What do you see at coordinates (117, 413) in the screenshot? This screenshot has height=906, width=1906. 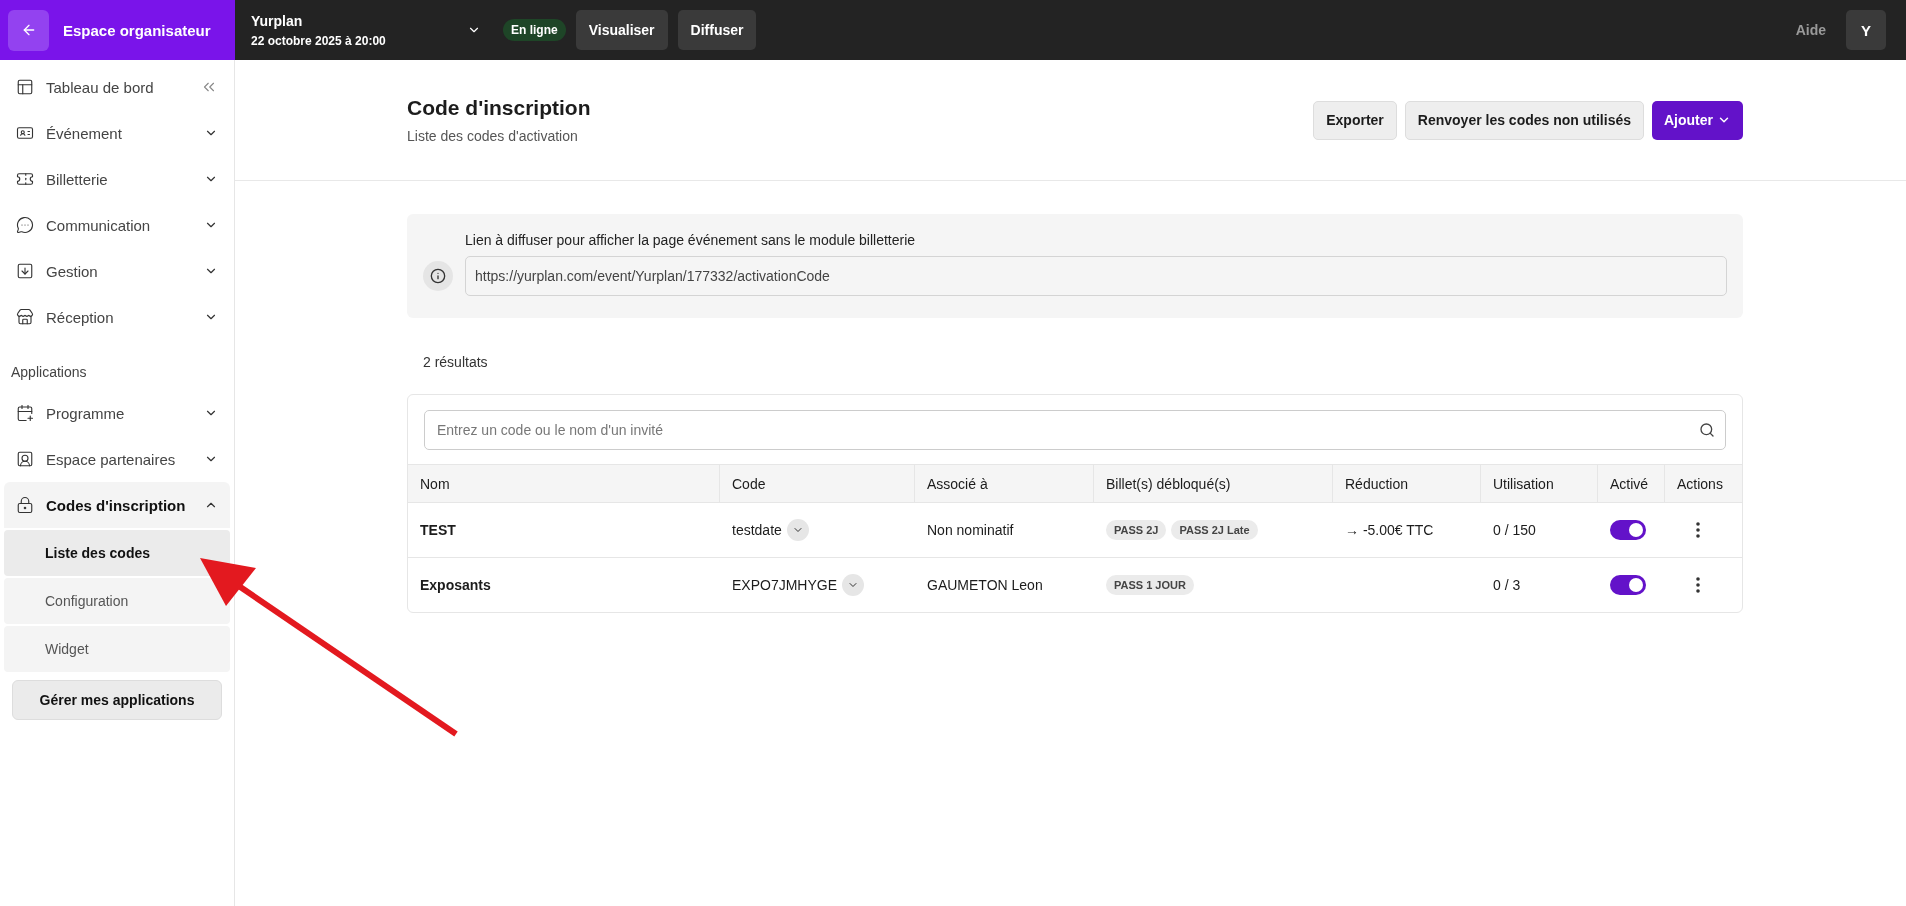 I see `sidebar-item: Programme` at bounding box center [117, 413].